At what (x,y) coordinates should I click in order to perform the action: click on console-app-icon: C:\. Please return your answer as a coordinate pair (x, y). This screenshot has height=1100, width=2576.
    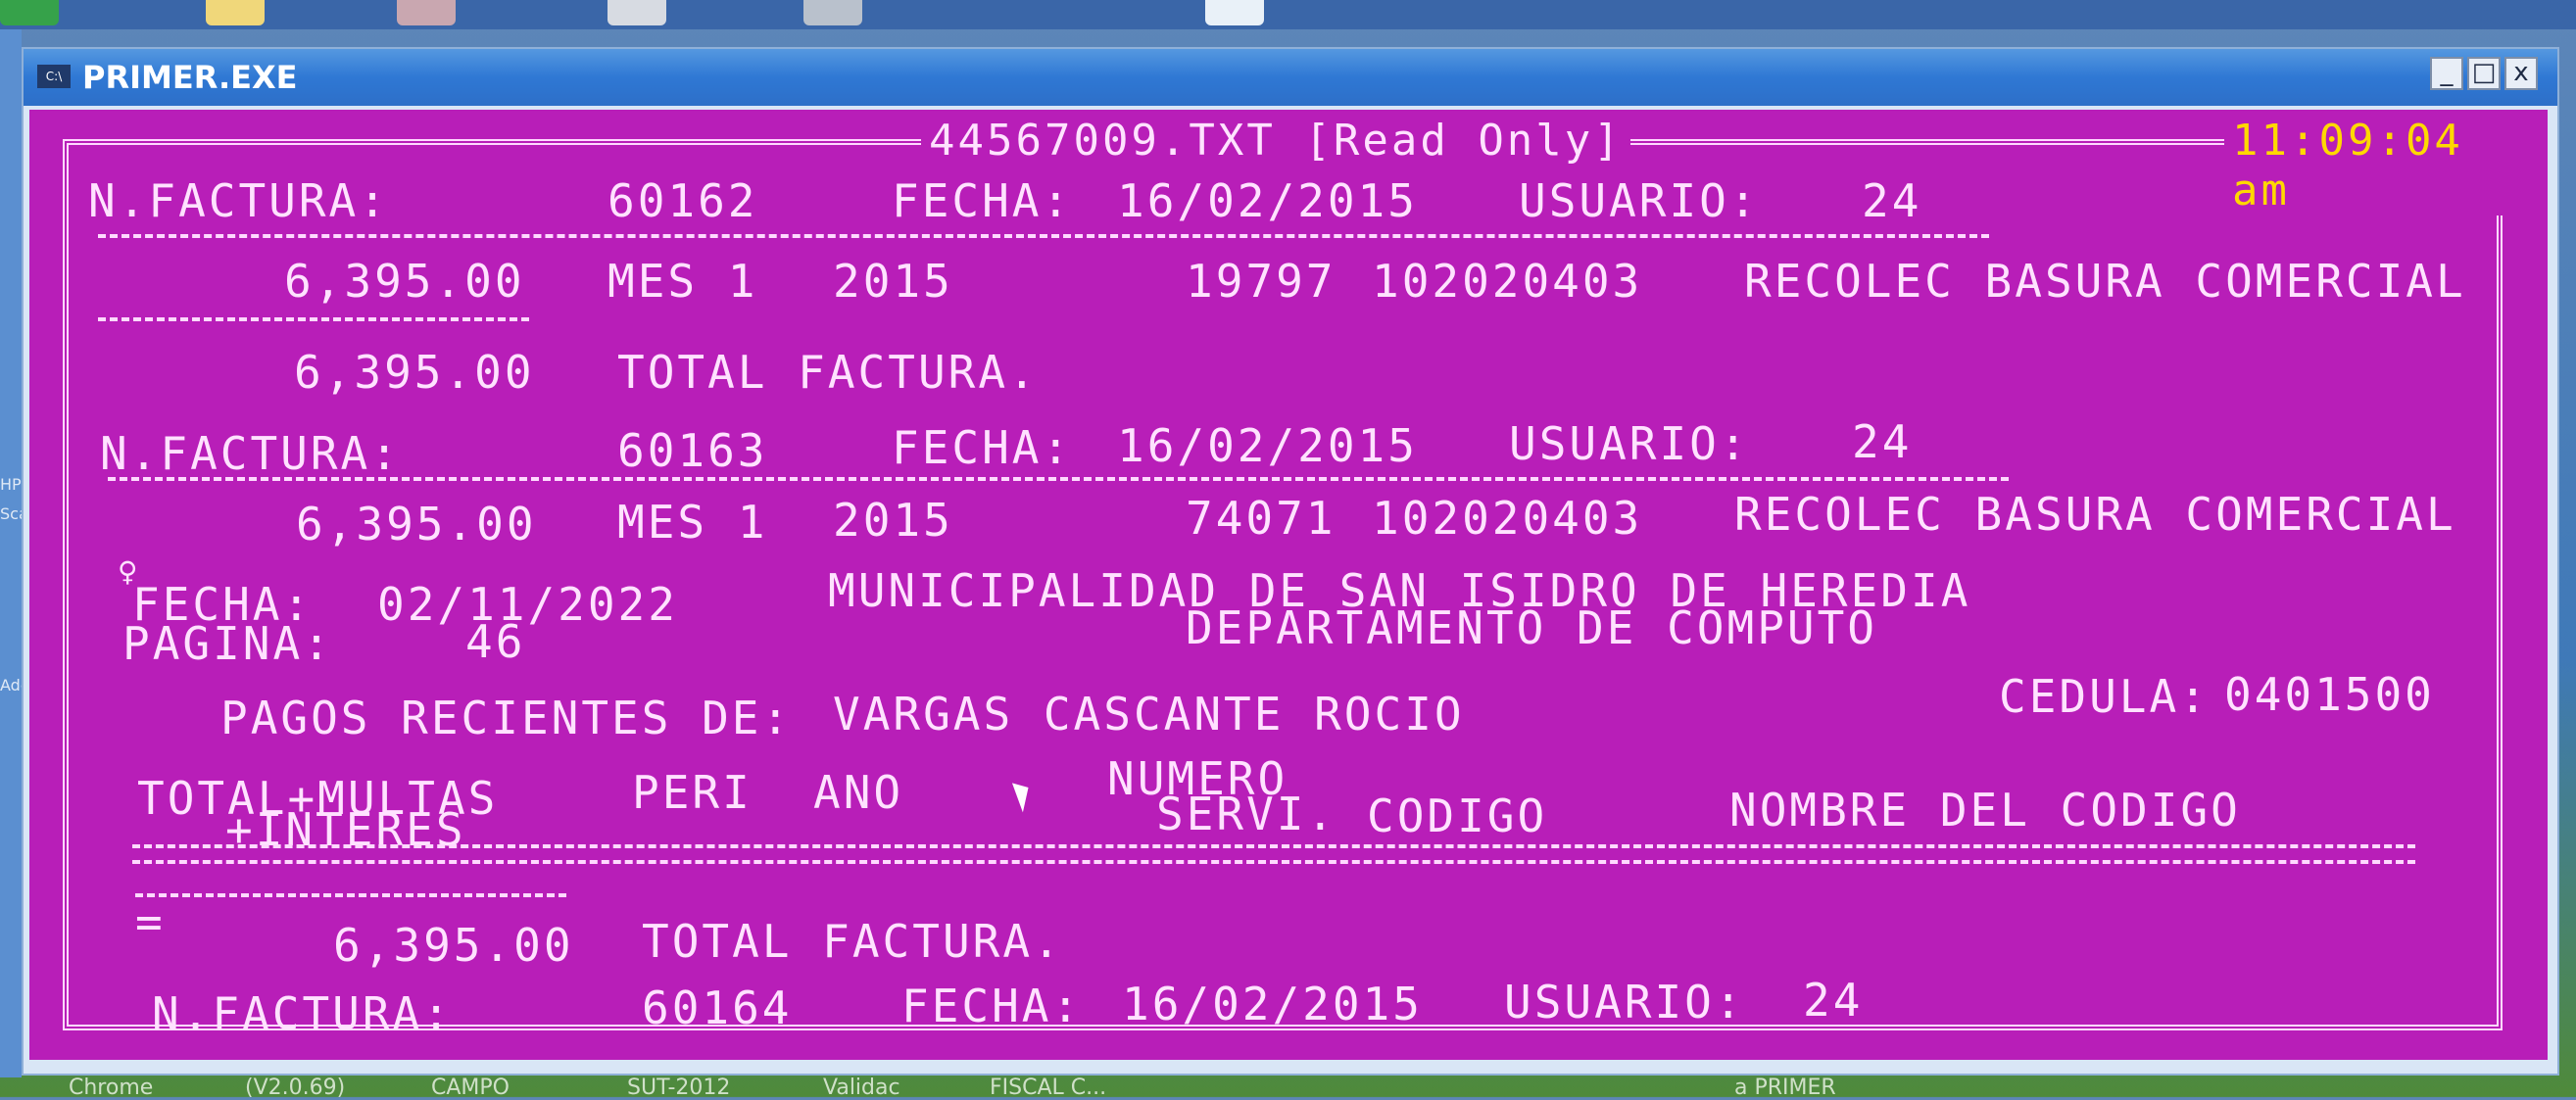
    Looking at the image, I should click on (54, 76).